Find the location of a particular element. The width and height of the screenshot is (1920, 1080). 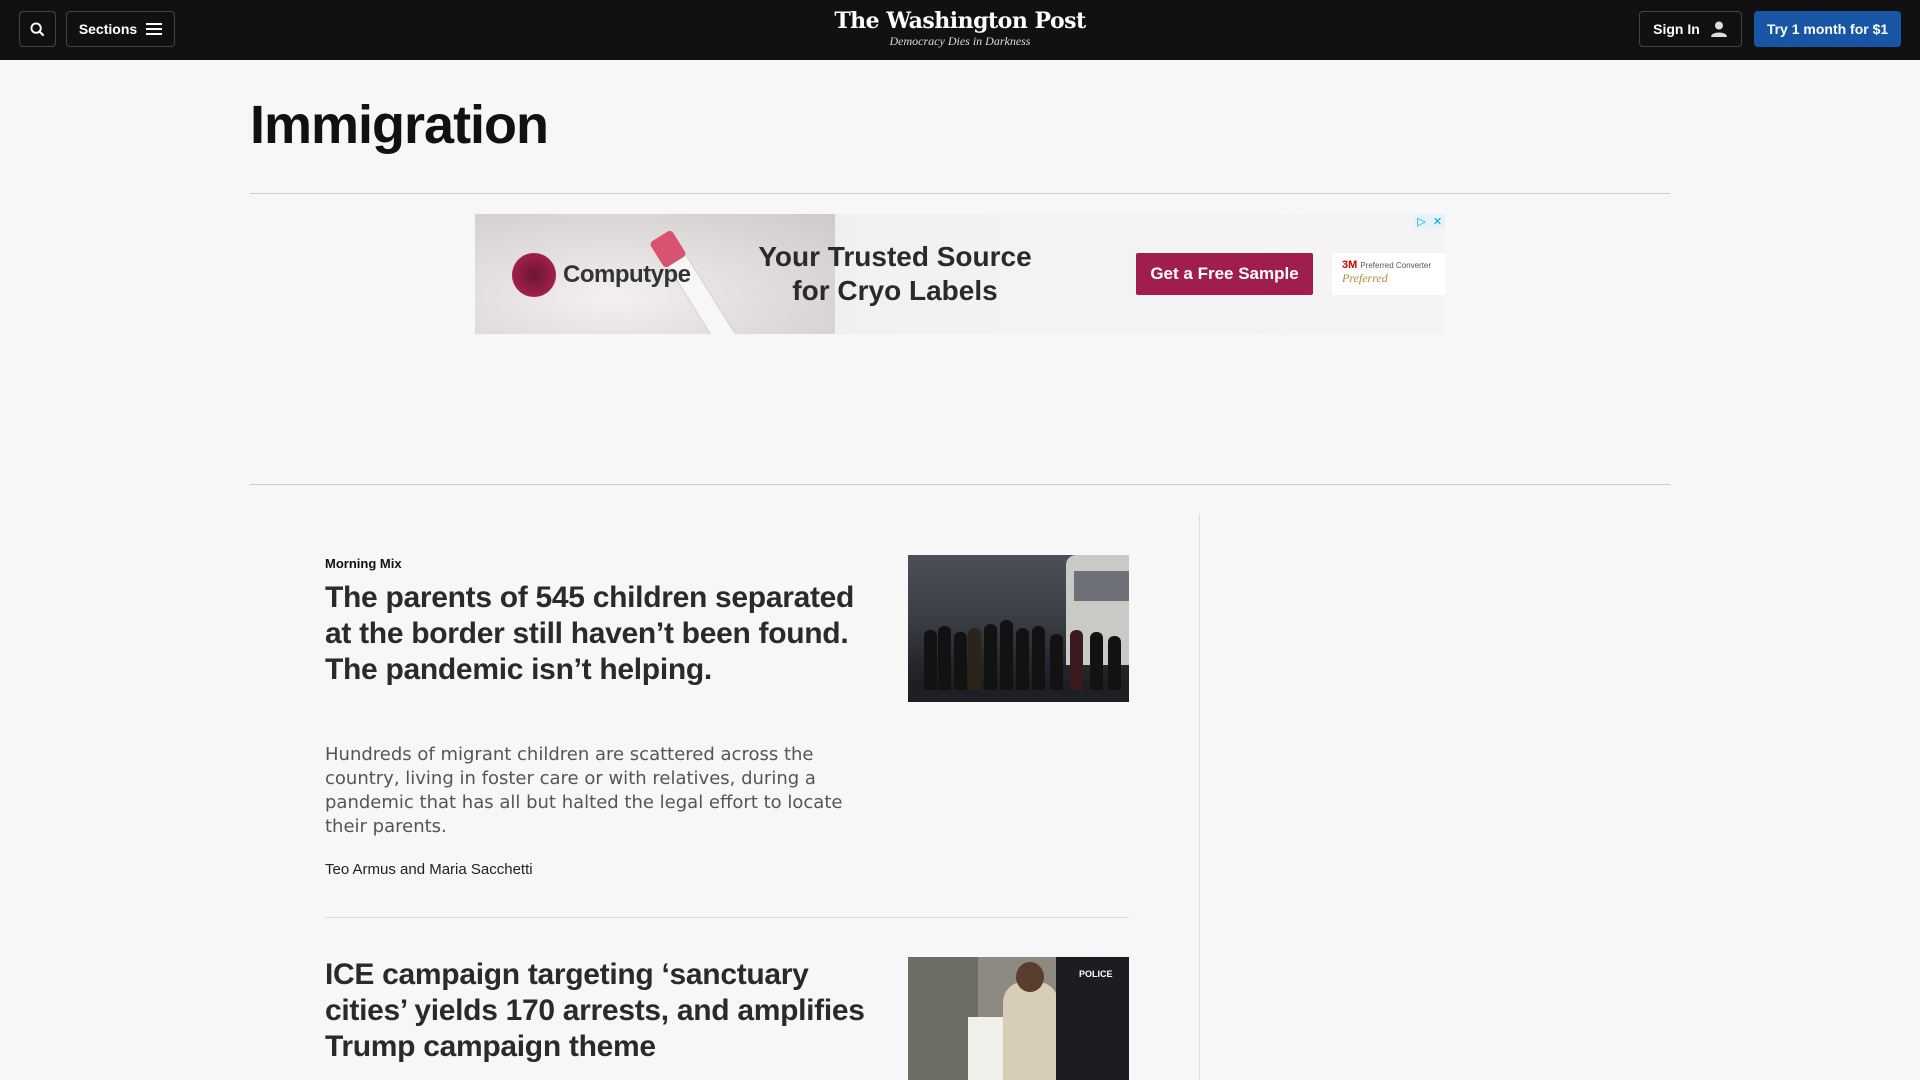

search-icon is located at coordinates (37, 28).